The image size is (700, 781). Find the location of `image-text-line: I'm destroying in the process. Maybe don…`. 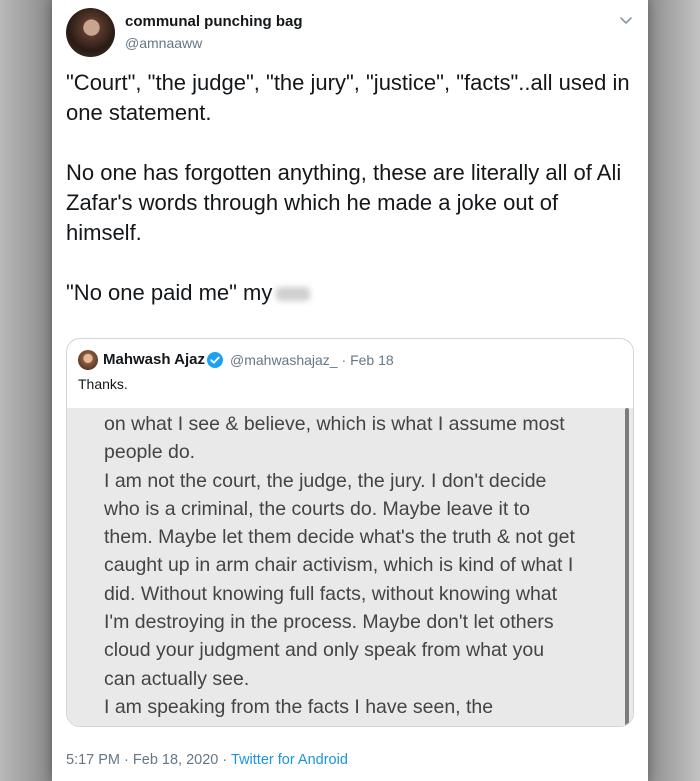

image-text-line: I'm destroying in the process. Maybe don… is located at coordinates (329, 622).